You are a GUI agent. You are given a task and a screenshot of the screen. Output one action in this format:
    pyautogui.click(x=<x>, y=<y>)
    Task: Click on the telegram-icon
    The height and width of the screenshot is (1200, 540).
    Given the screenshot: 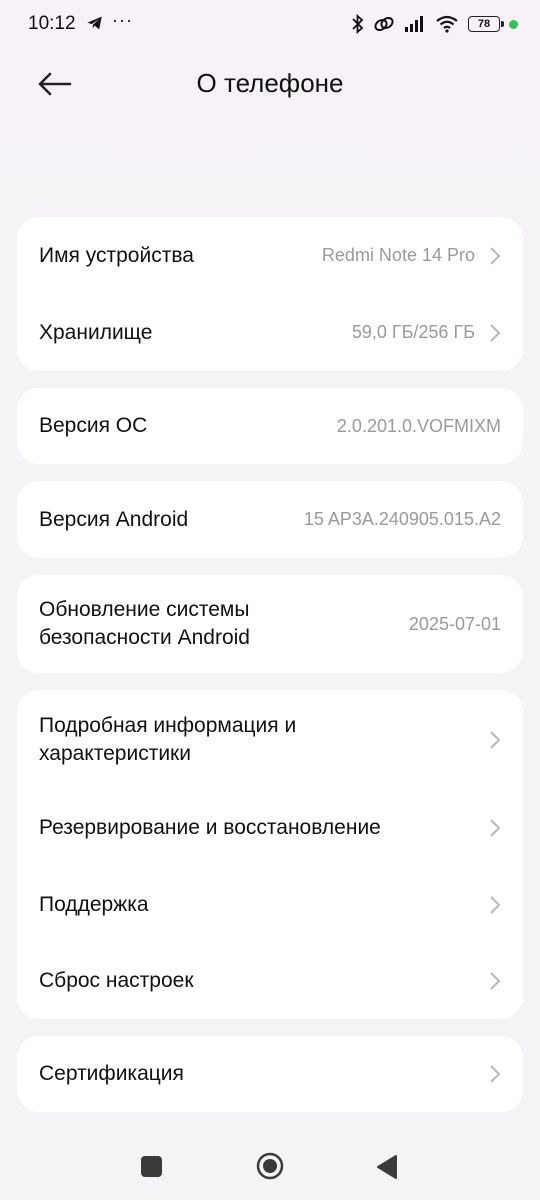 What is the action you would take?
    pyautogui.click(x=94, y=23)
    